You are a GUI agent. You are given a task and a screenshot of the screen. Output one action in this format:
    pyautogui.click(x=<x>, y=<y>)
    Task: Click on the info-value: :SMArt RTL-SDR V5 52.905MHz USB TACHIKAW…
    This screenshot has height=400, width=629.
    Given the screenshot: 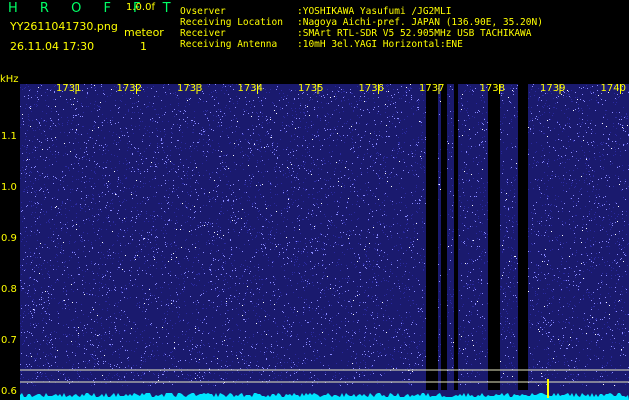 What is the action you would take?
    pyautogui.click(x=414, y=33)
    